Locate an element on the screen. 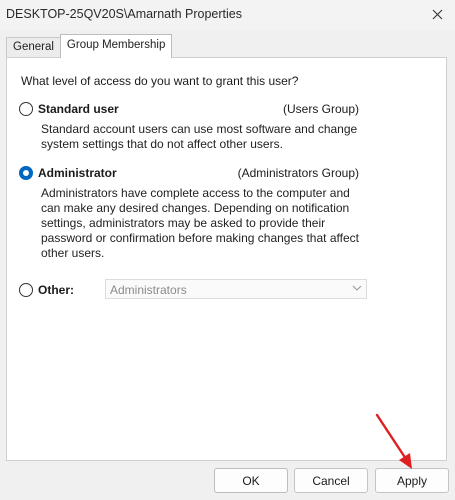  administrator-label: Administrator is located at coordinates (77, 173).